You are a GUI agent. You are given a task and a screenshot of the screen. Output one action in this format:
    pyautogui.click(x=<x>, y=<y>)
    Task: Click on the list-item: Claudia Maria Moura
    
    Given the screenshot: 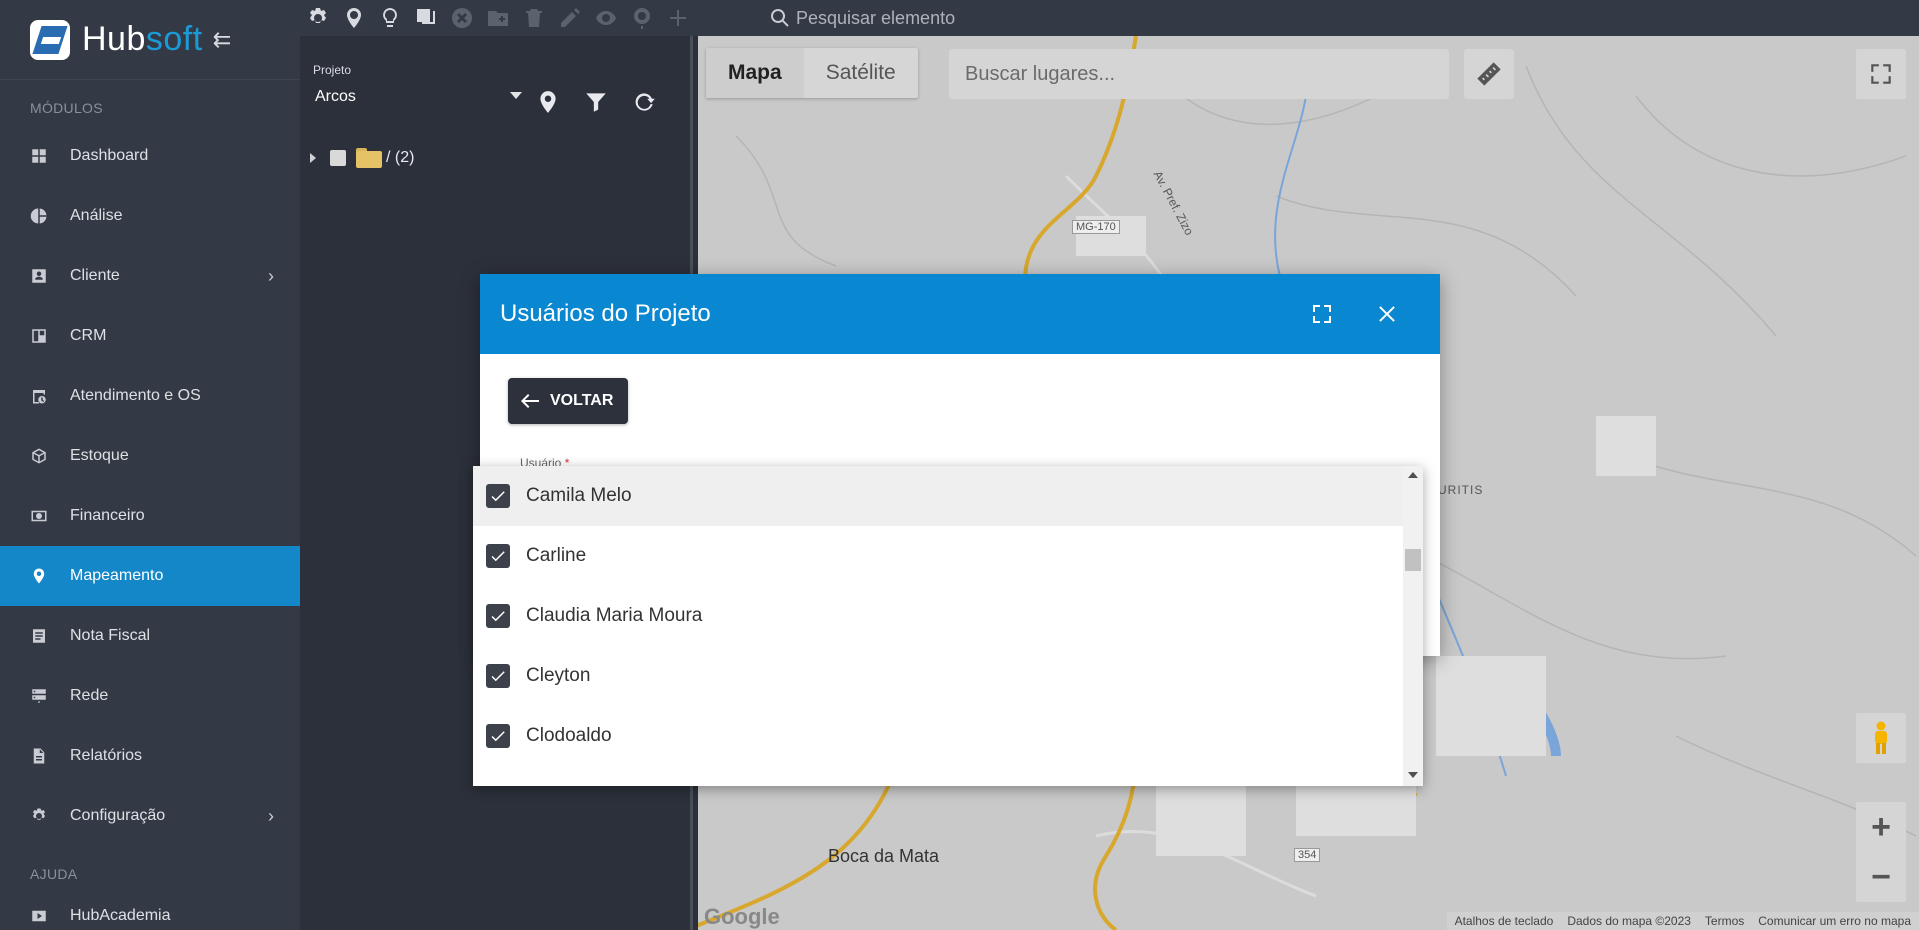 What is the action you would take?
    pyautogui.click(x=948, y=616)
    